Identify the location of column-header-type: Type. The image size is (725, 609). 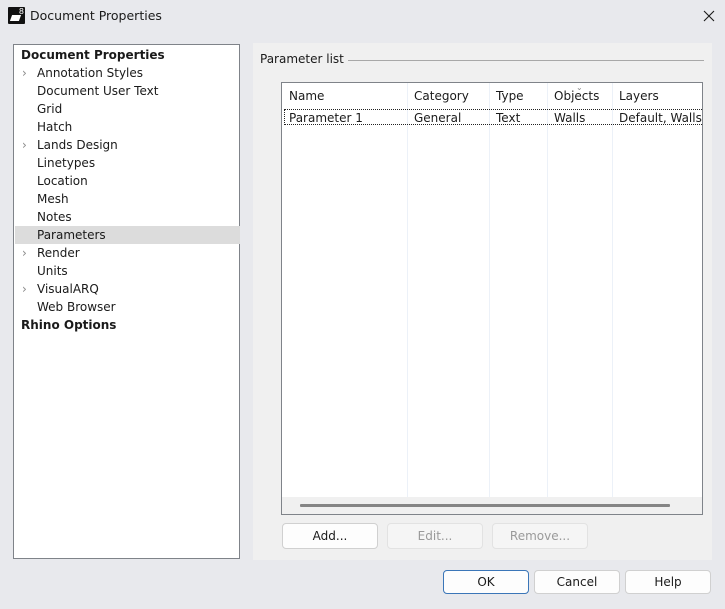
(510, 96).